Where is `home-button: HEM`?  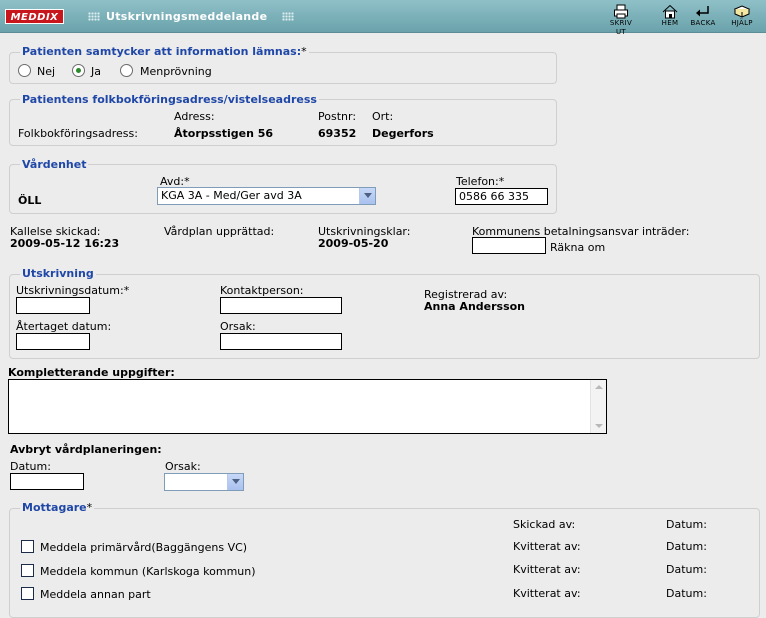
home-button: HEM is located at coordinates (670, 17).